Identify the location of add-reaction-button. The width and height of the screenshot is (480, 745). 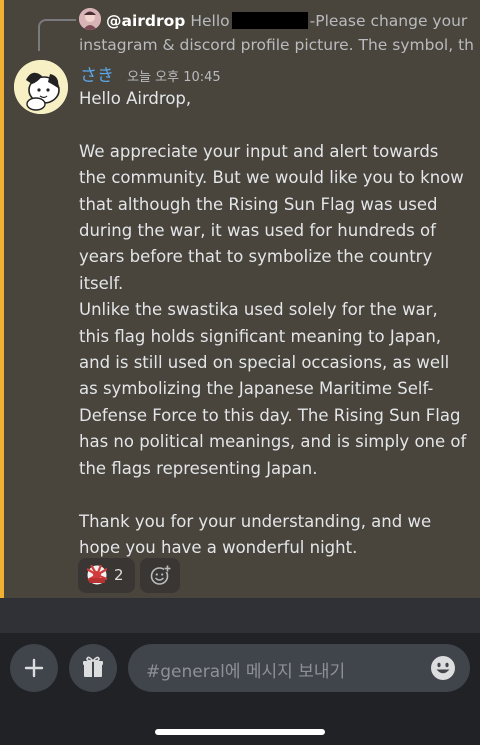
(160, 575).